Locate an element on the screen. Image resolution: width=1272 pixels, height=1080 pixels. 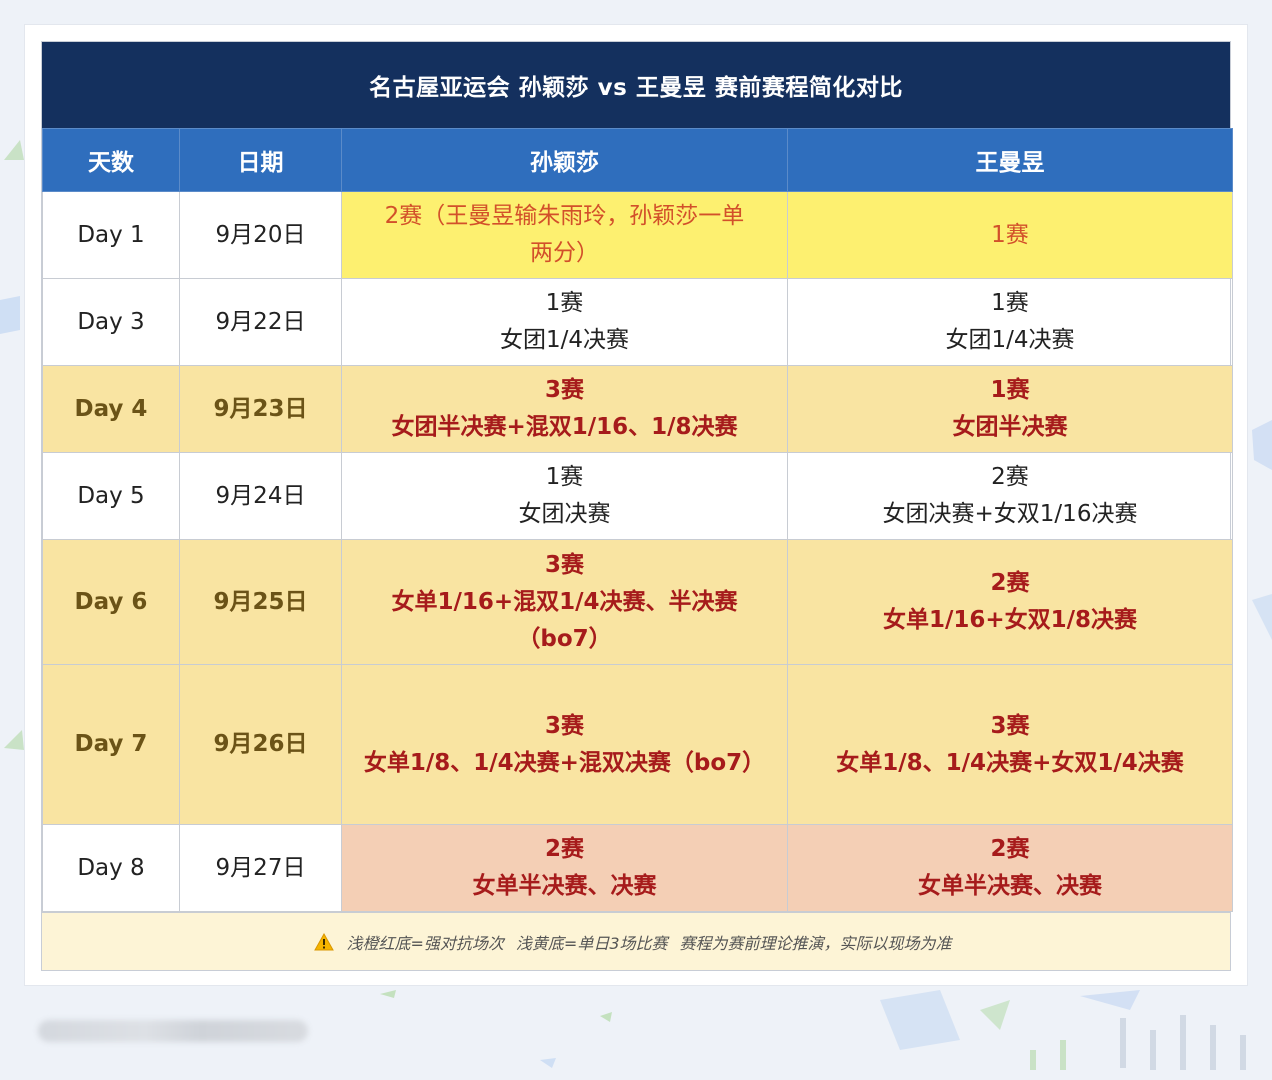
table-row: Day 1 9月20日 2赛（王曼昱输朱雨玲，孙颖莎一单 两分） 1赛 is located at coordinates (637, 235).